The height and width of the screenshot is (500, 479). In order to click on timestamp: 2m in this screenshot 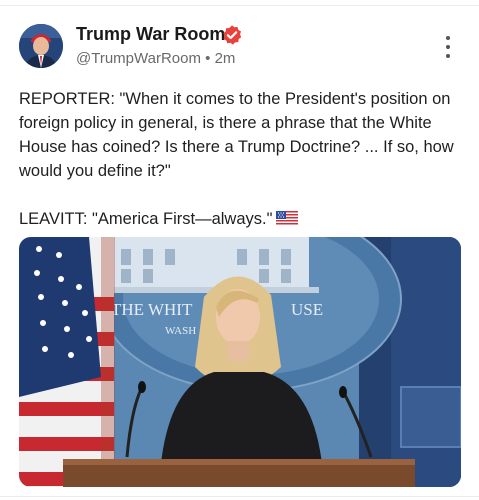, I will do `click(225, 58)`.